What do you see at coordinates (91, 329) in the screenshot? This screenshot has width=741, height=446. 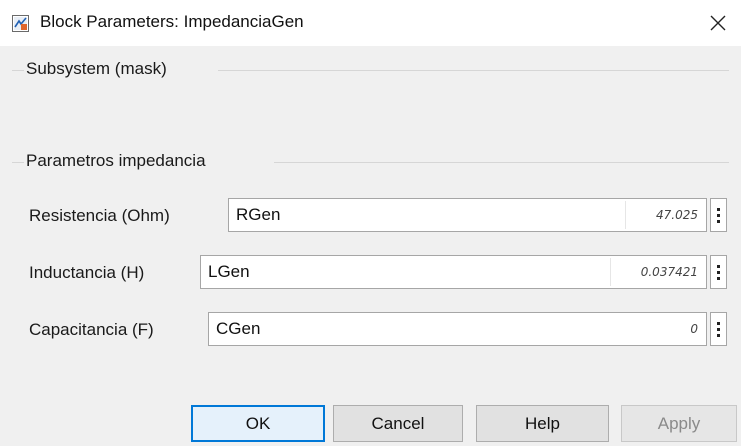 I see `capacitance-label: Capacitancia (F)` at bounding box center [91, 329].